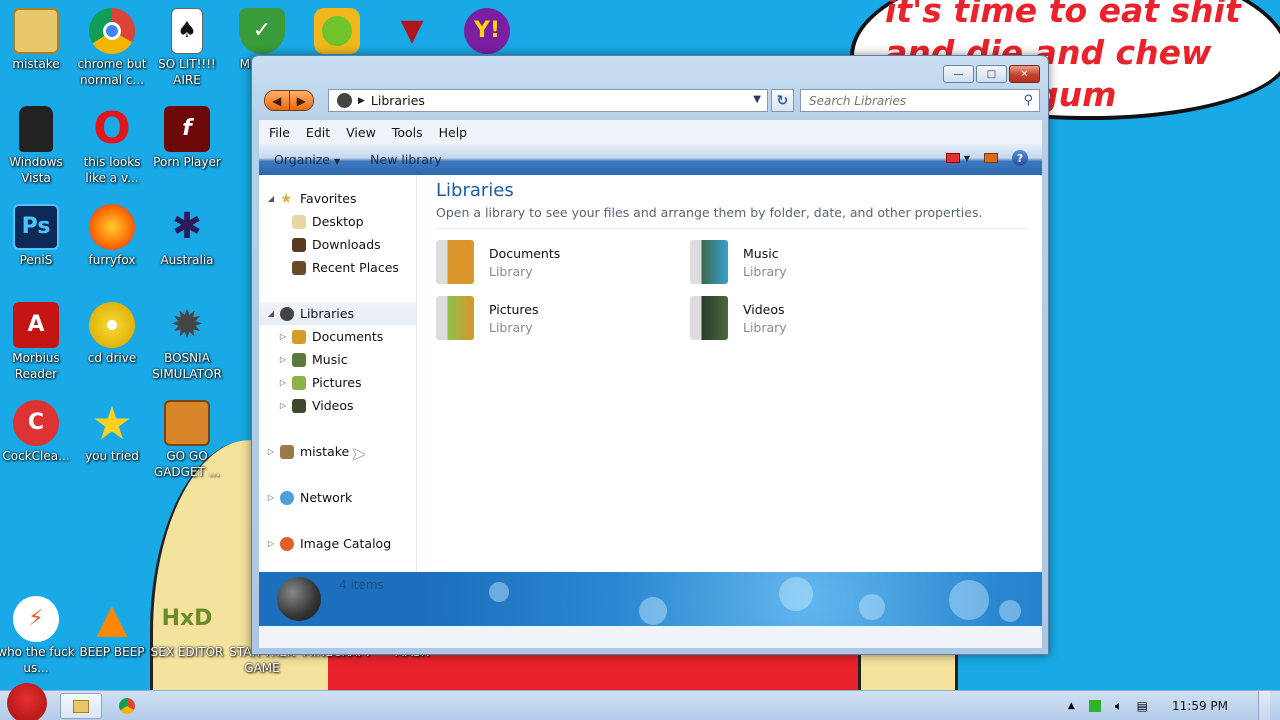 The height and width of the screenshot is (720, 1280). I want to click on new-library-button: New library, so click(405, 159).